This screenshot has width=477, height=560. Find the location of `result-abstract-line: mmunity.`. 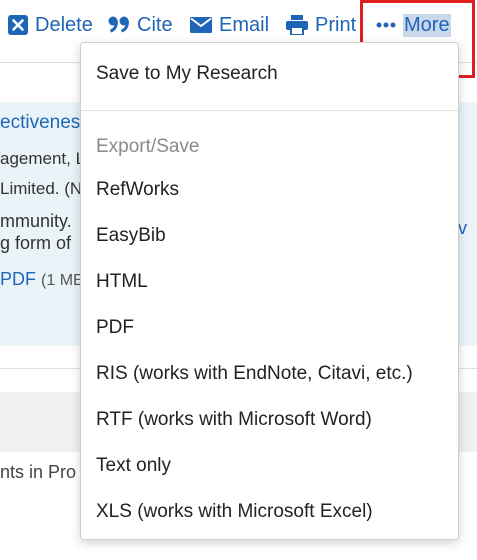

result-abstract-line: mmunity. is located at coordinates (36, 221).